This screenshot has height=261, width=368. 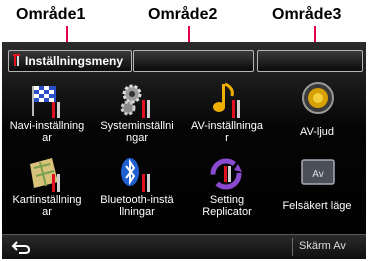 What do you see at coordinates (137, 212) in the screenshot?
I see `bluetooth-settings-label-line2: llningar` at bounding box center [137, 212].